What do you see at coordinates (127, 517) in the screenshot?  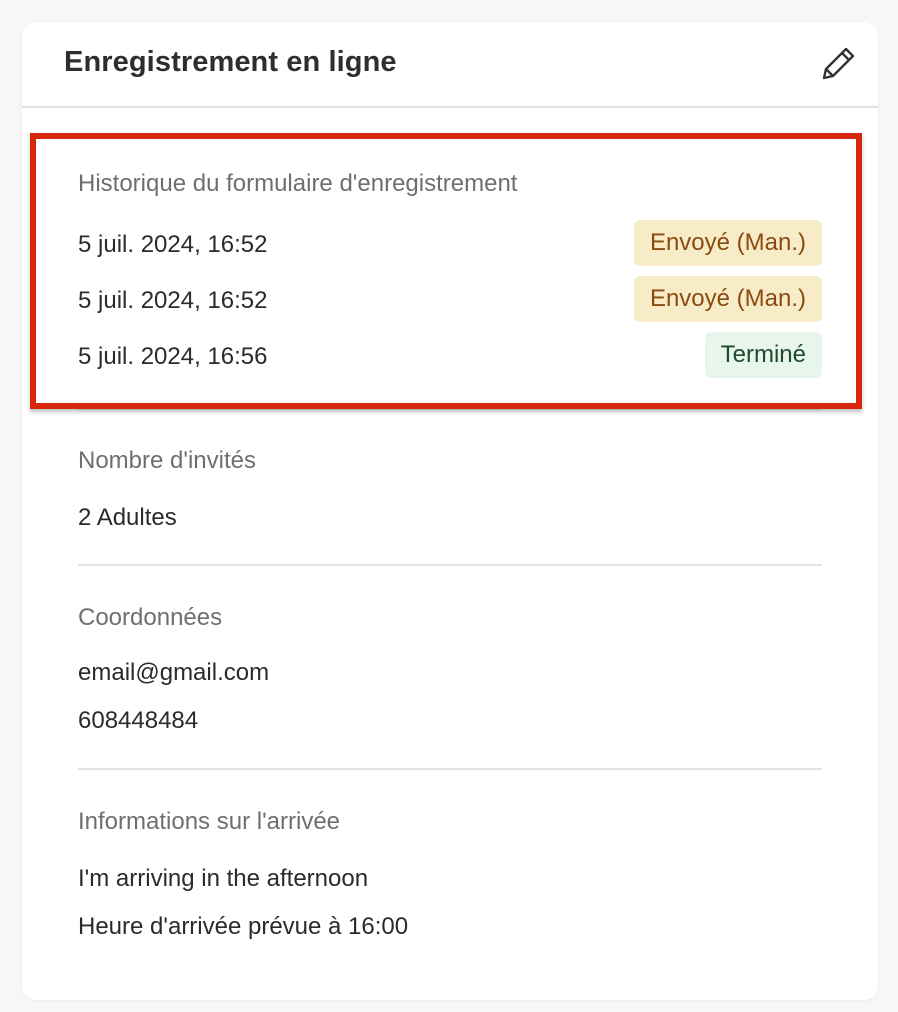 I see `guests-value: 2 Adultes` at bounding box center [127, 517].